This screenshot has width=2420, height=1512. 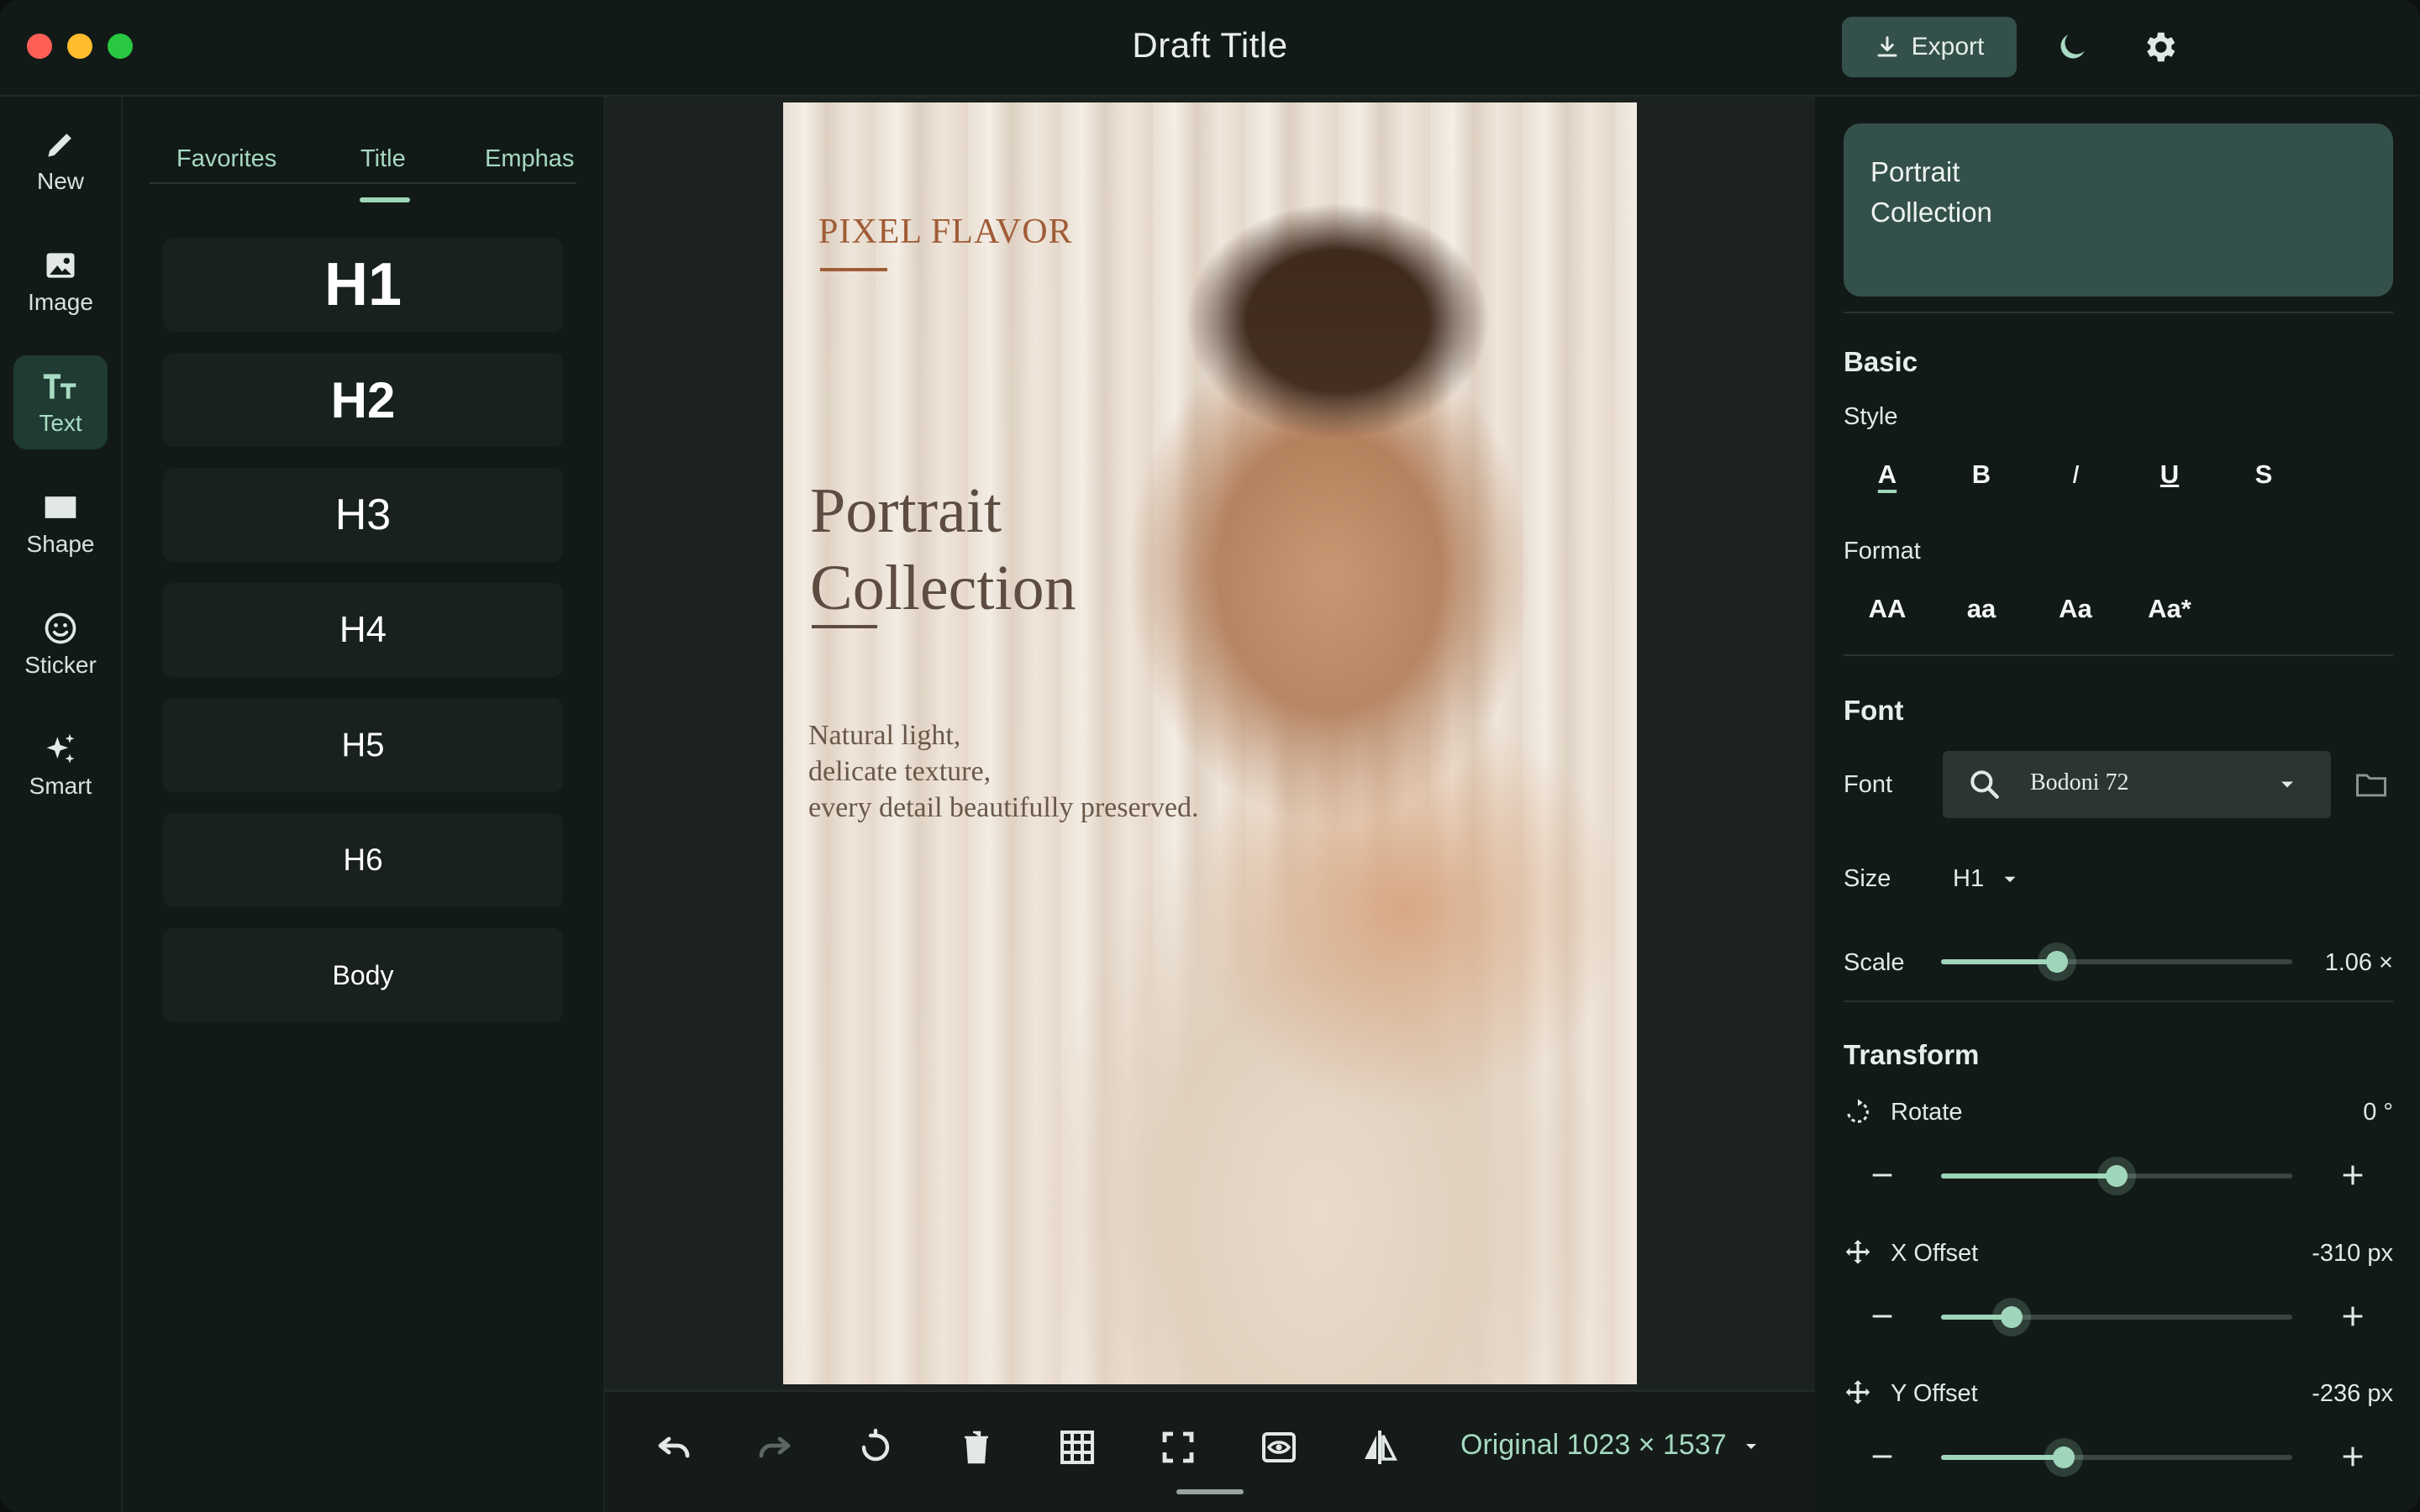 What do you see at coordinates (2011, 1317) in the screenshot?
I see `x-offset-slider-thumb` at bounding box center [2011, 1317].